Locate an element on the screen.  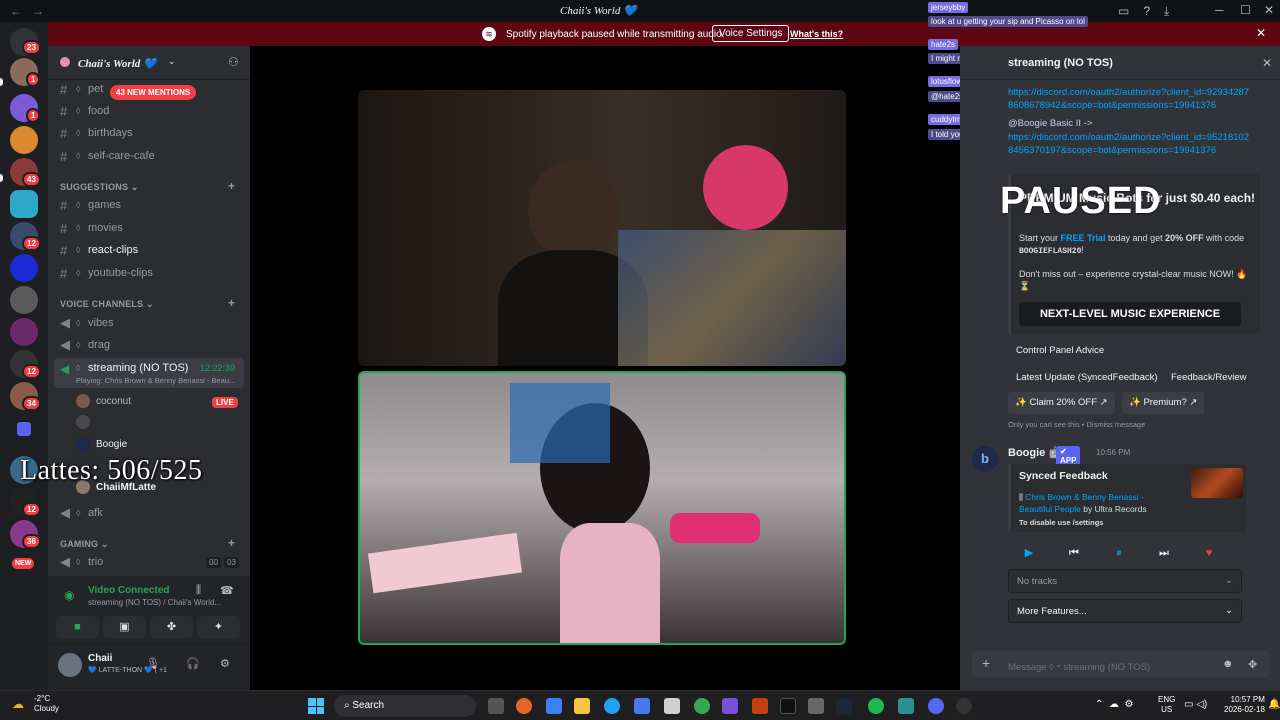
bot-name: Boogie 🤖 is located at coordinates (1035, 452).